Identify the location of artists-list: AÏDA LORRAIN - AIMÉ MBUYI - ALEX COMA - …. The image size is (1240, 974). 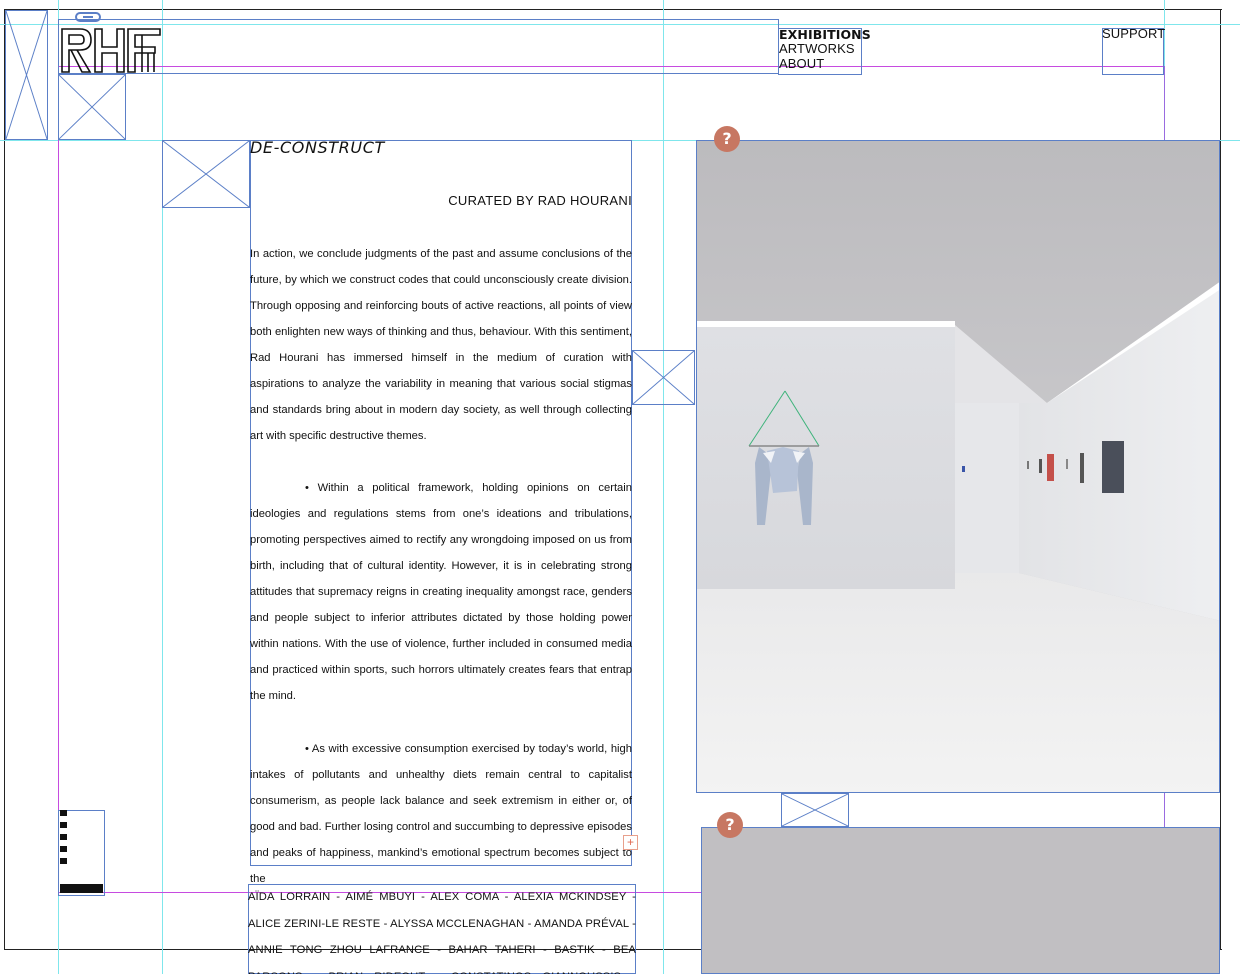
(442, 932).